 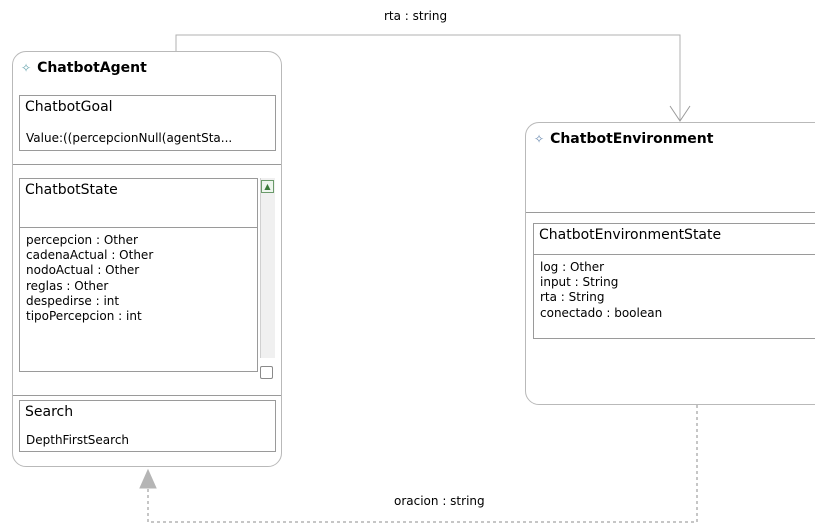 What do you see at coordinates (147, 426) in the screenshot?
I see `search-section: Search DepthFirstSearch` at bounding box center [147, 426].